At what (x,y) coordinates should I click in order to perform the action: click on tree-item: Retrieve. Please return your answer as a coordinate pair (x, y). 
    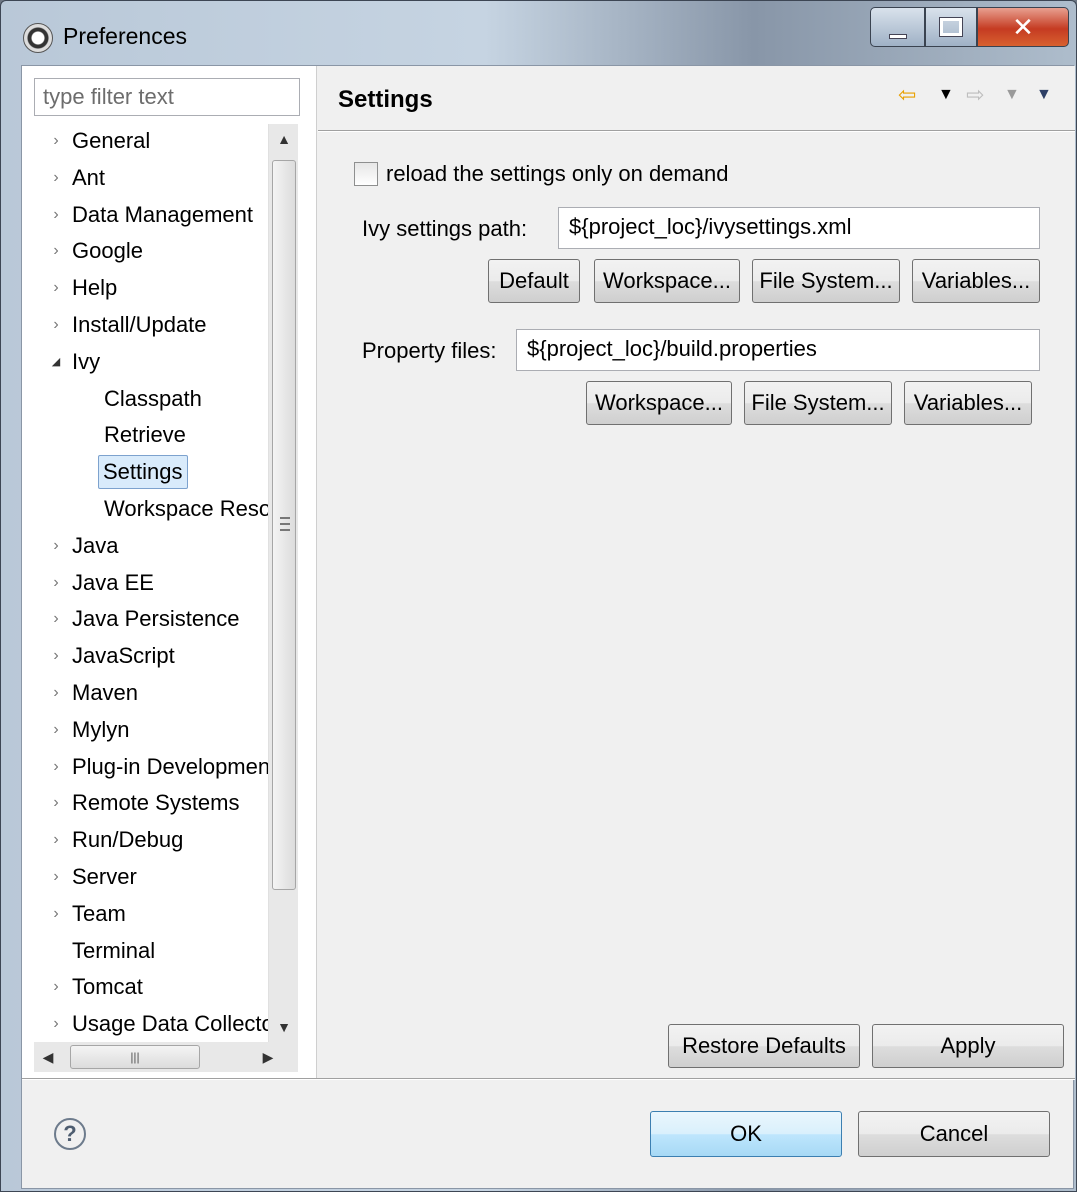
    Looking at the image, I should click on (145, 435).